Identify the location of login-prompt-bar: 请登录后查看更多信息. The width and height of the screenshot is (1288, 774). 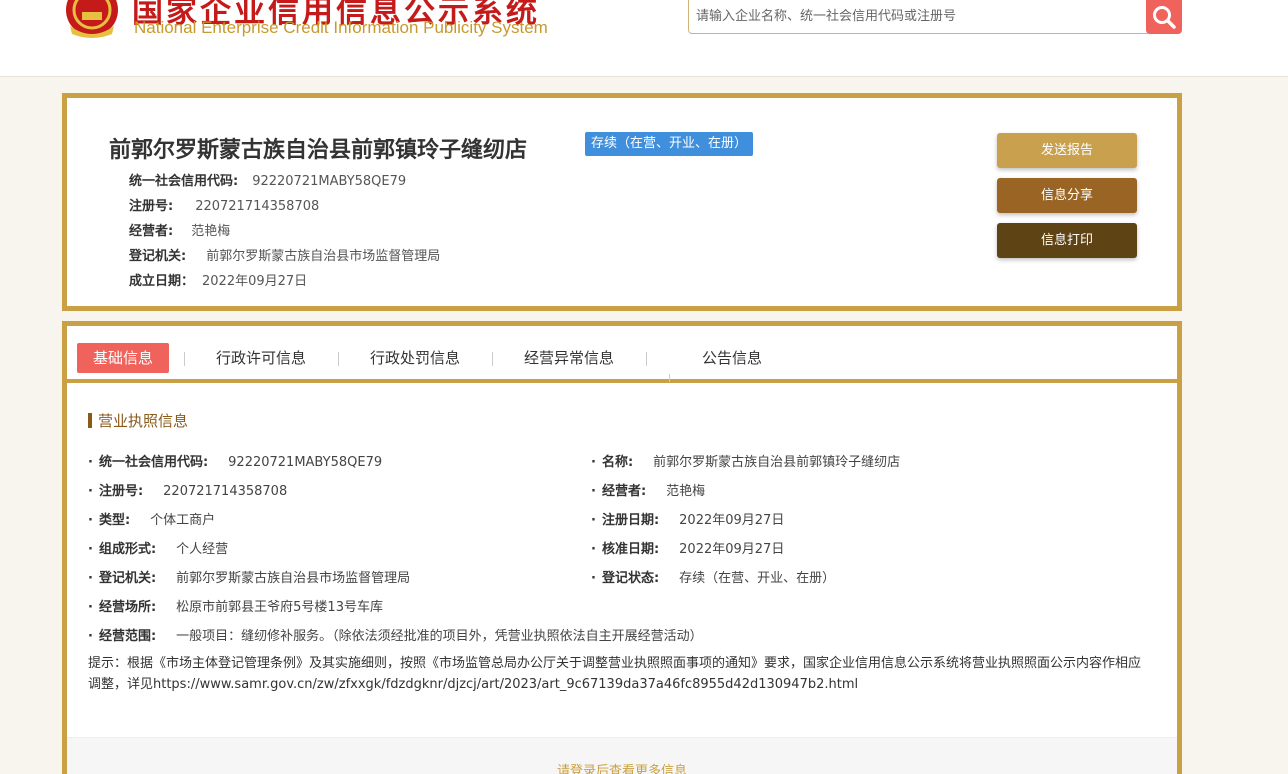
(622, 755).